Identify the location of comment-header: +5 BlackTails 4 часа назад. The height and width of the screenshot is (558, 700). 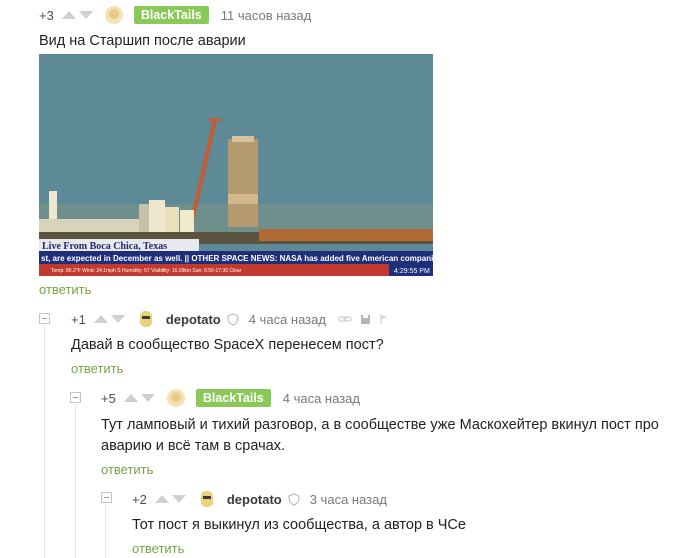
(230, 398).